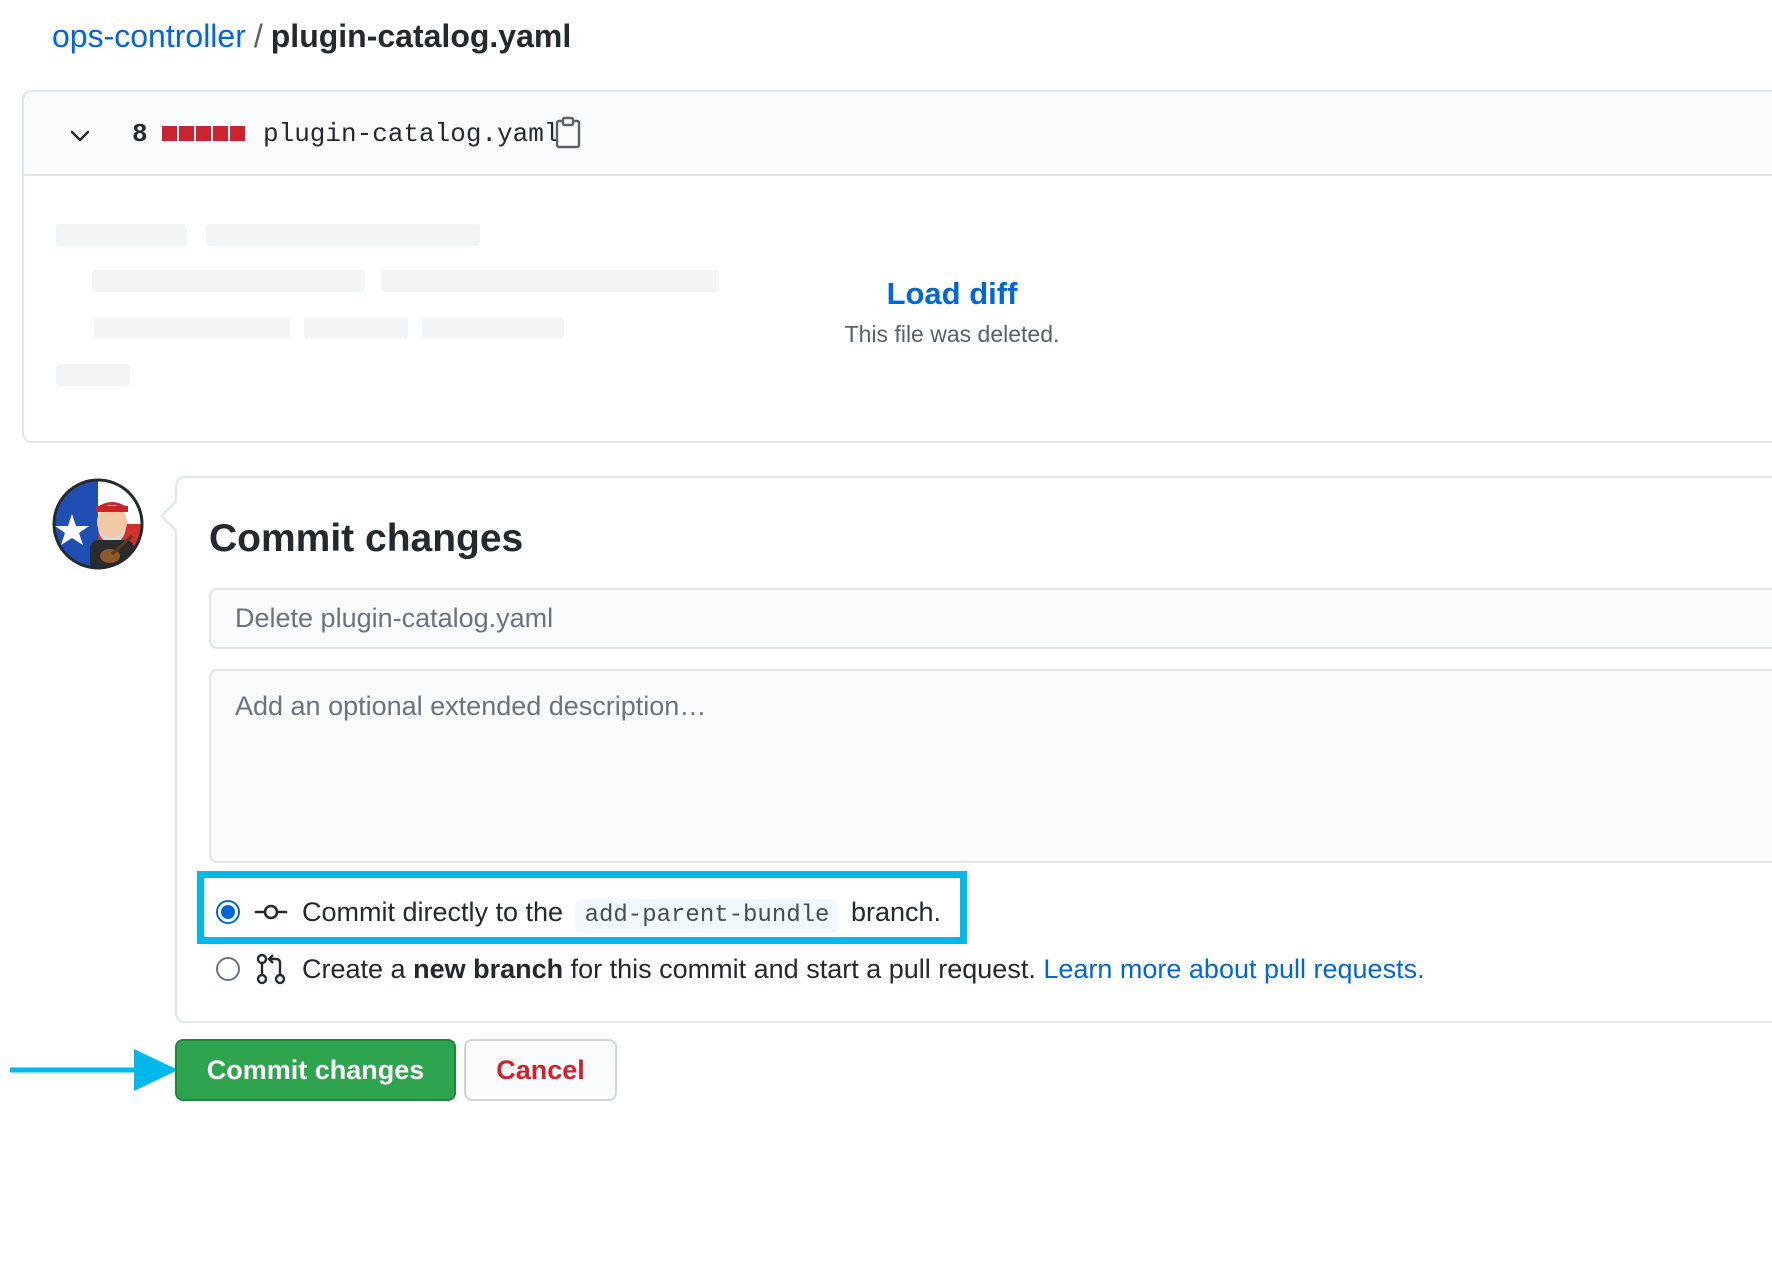 The height and width of the screenshot is (1276, 1772). What do you see at coordinates (540, 1070) in the screenshot?
I see `cancel-button: Cancel` at bounding box center [540, 1070].